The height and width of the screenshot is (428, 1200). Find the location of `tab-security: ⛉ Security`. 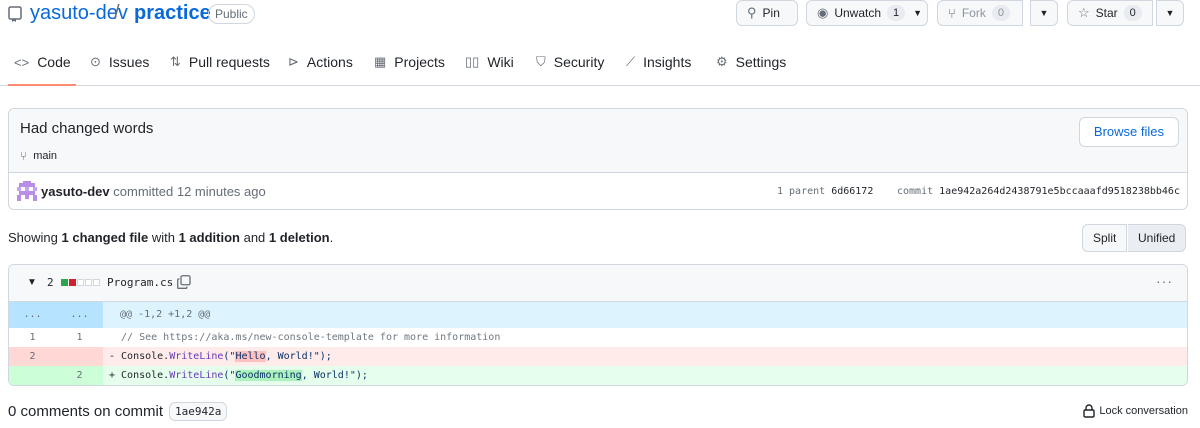

tab-security: ⛉ Security is located at coordinates (570, 62).